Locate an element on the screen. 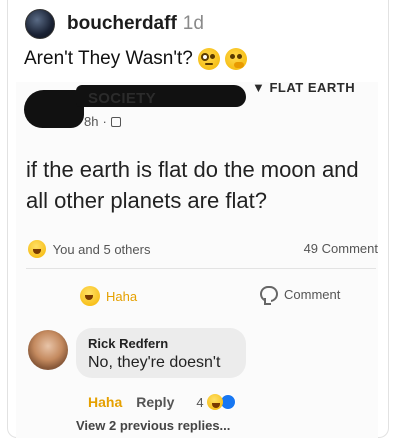 The height and width of the screenshot is (440, 400). meta-time: 8h is located at coordinates (91, 121).